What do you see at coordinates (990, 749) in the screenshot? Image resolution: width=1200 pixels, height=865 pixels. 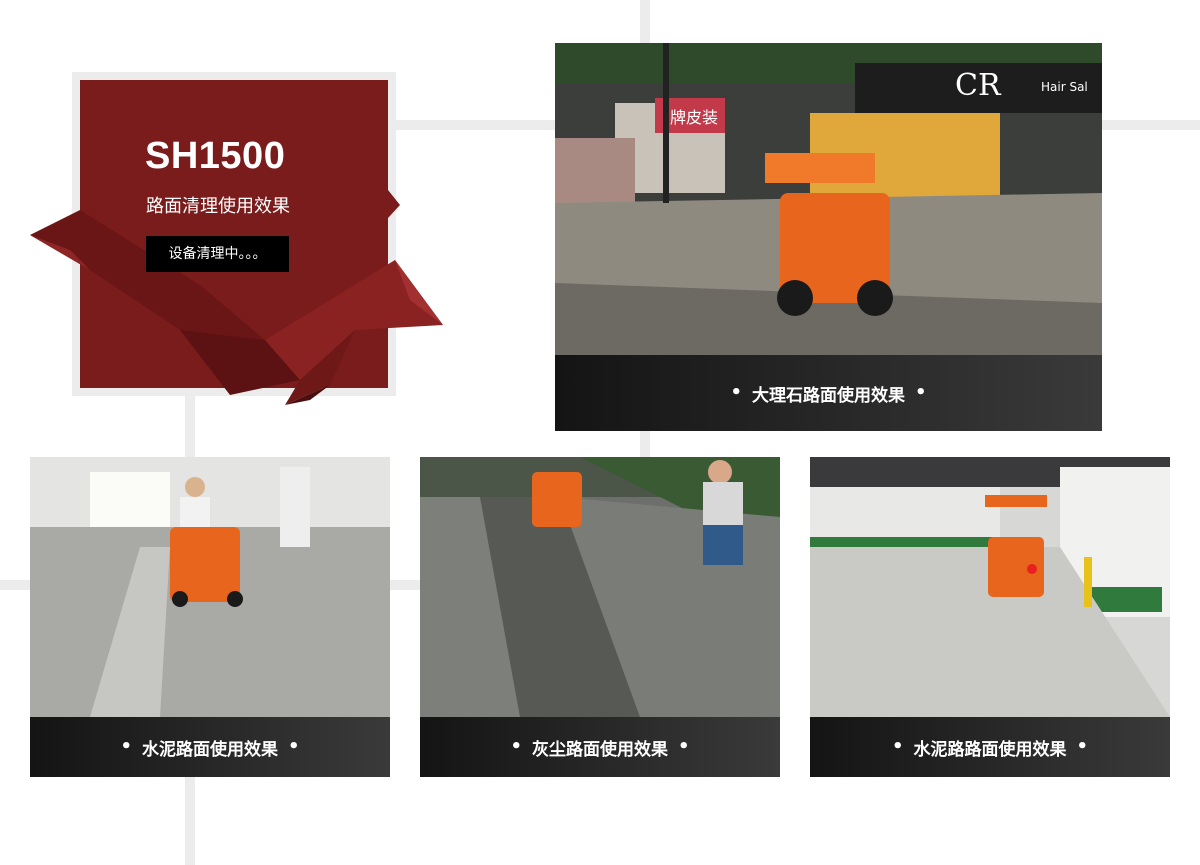 I see `caption-text: 水泥路路面使用效果` at bounding box center [990, 749].